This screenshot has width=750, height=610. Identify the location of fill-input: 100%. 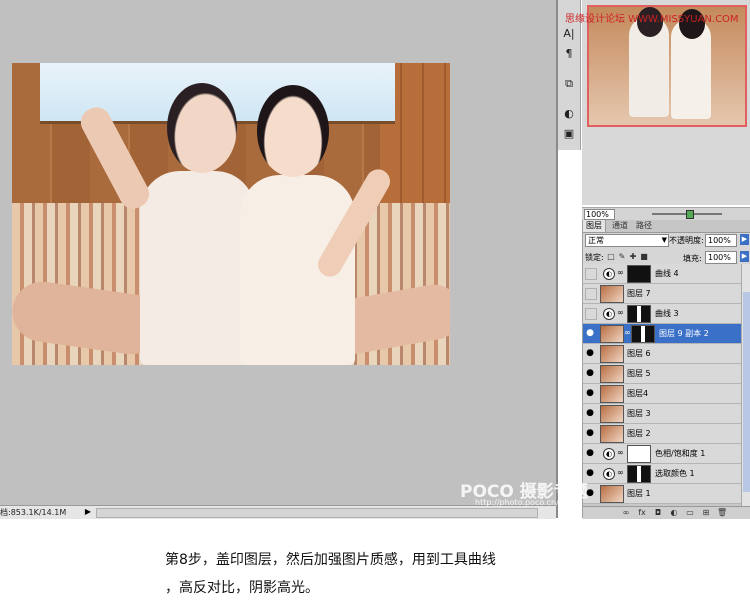
(721, 257).